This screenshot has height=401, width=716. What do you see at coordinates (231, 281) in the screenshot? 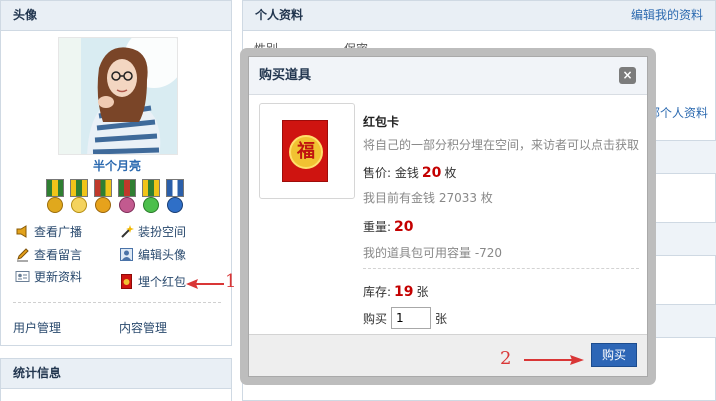
I see `annotation-number-1: 1` at bounding box center [231, 281].